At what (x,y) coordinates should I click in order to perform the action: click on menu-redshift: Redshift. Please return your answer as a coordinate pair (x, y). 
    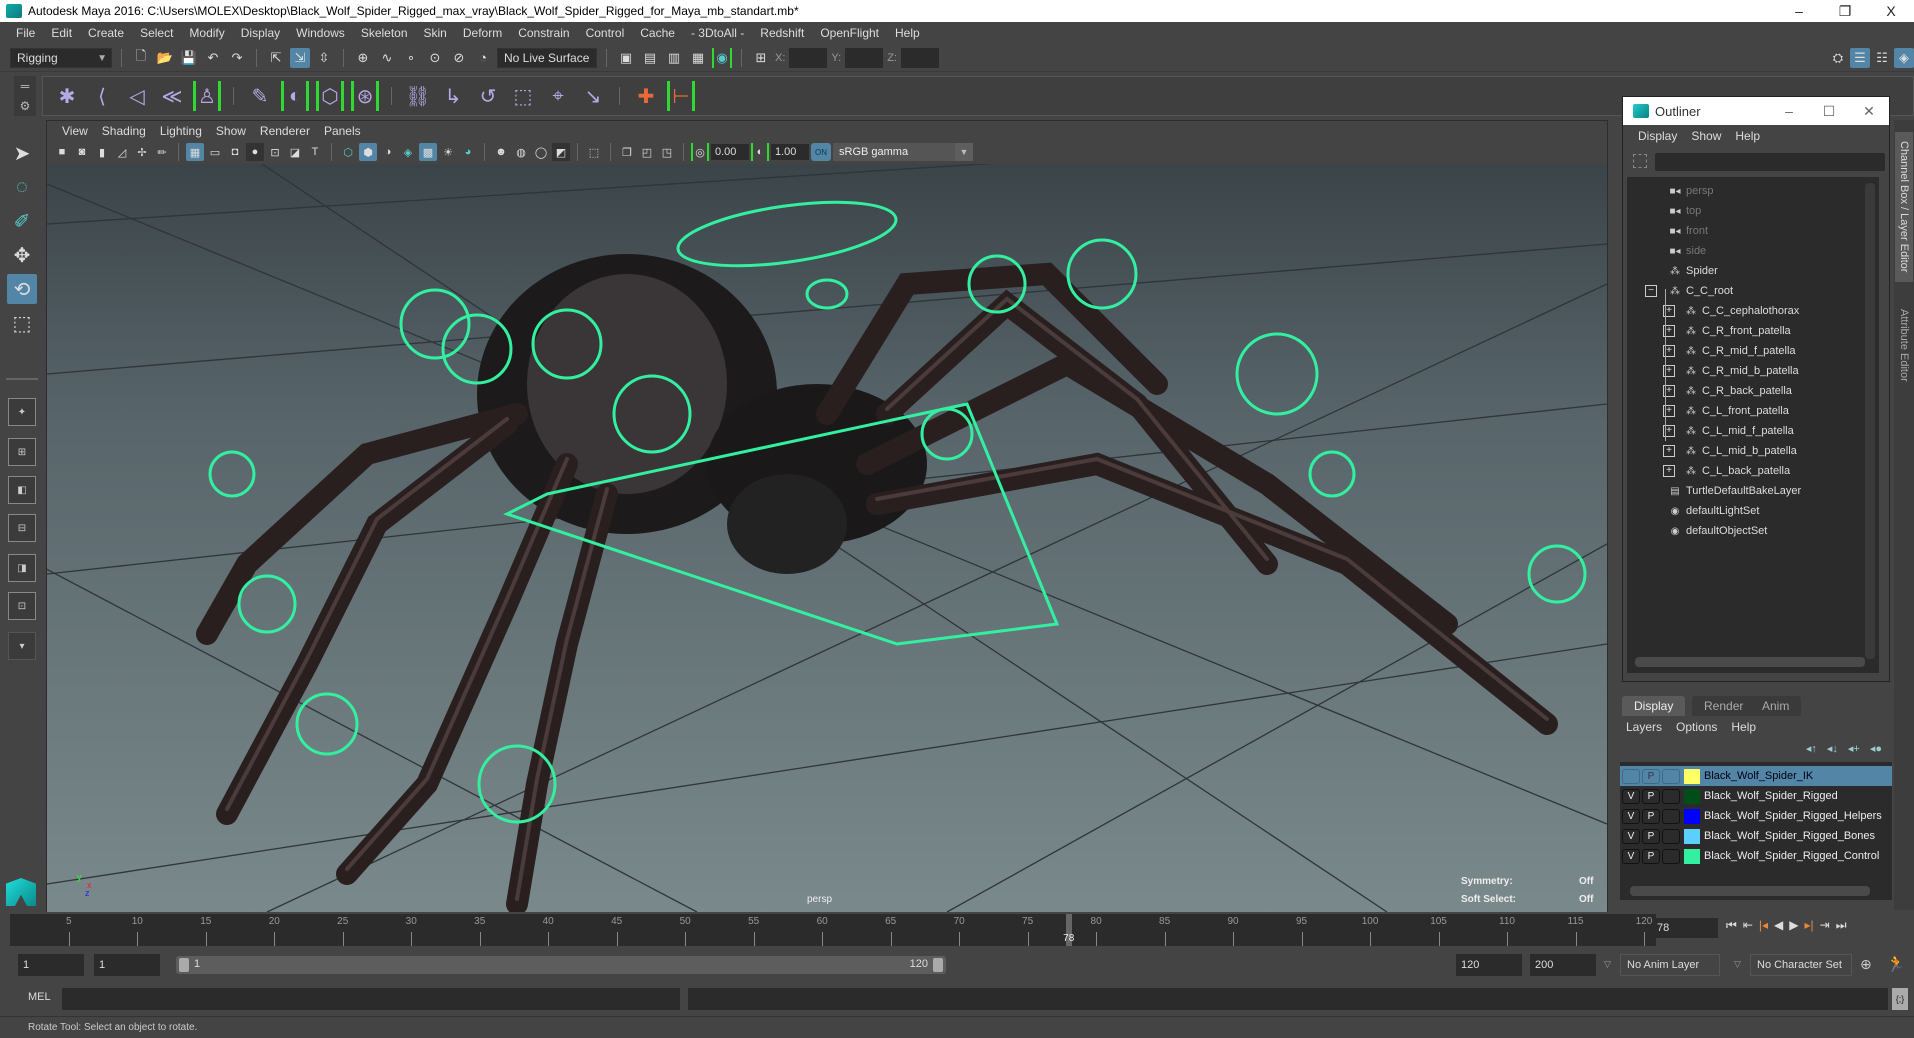
    Looking at the image, I should click on (782, 33).